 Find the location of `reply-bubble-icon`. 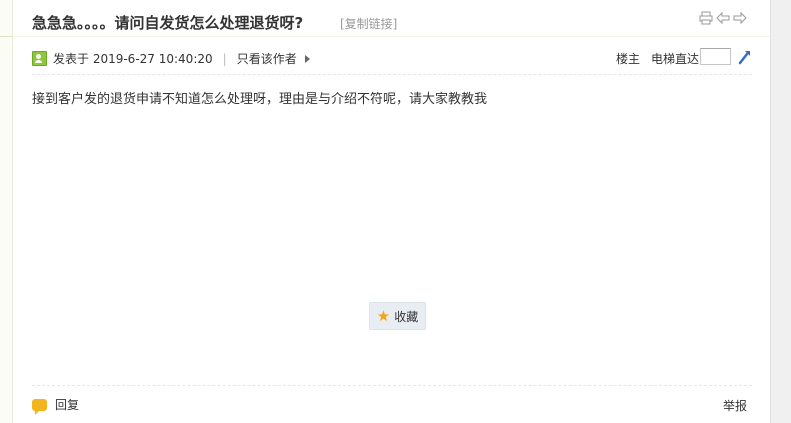

reply-bubble-icon is located at coordinates (39, 406).